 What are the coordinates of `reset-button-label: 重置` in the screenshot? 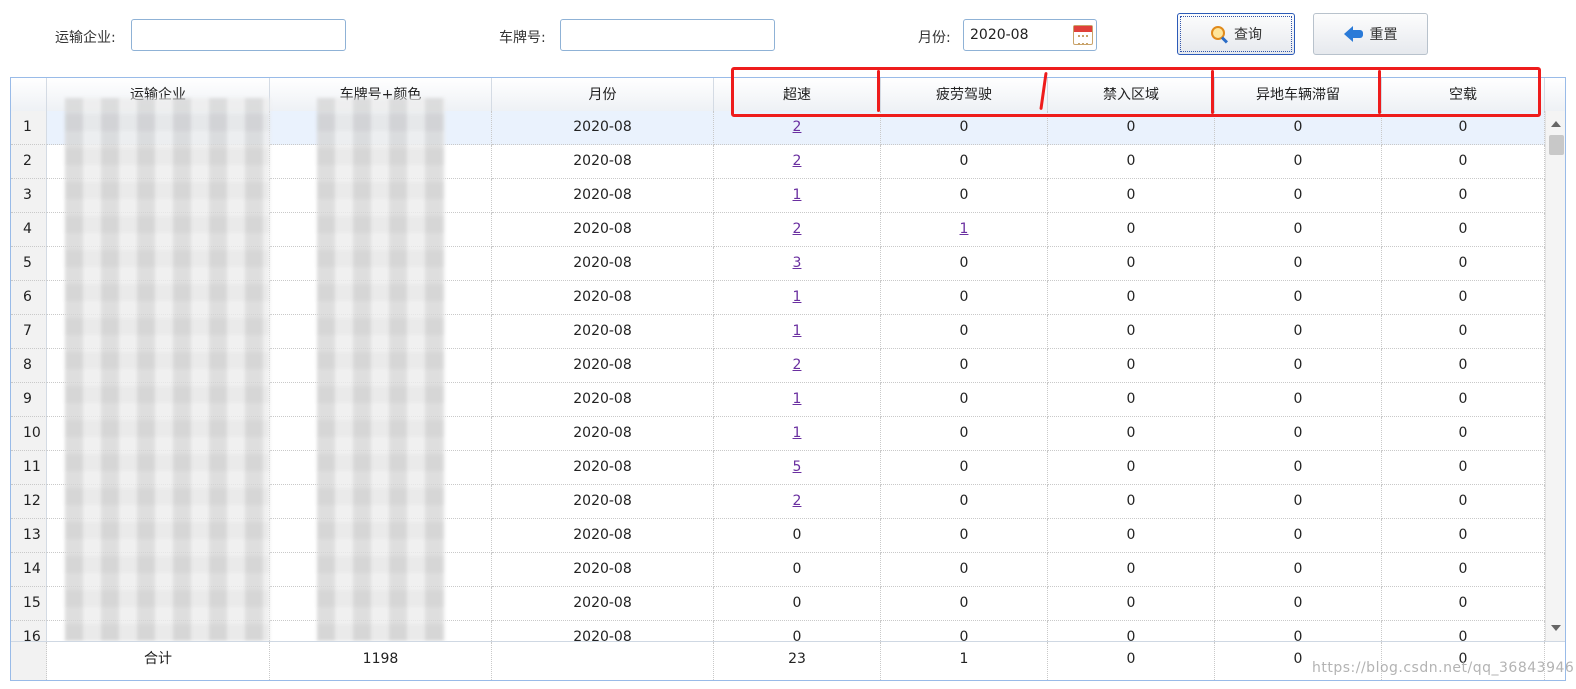 It's located at (1383, 35).